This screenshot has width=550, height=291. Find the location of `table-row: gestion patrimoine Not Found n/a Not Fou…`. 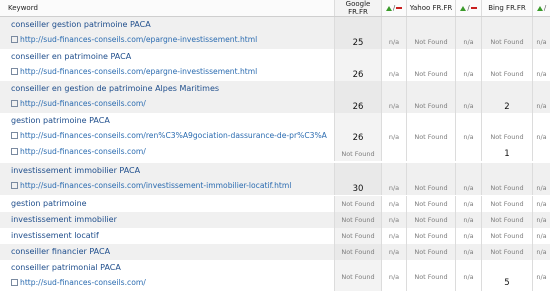

table-row: gestion patrimoine Not Found n/a Not Fou… is located at coordinates (275, 204).